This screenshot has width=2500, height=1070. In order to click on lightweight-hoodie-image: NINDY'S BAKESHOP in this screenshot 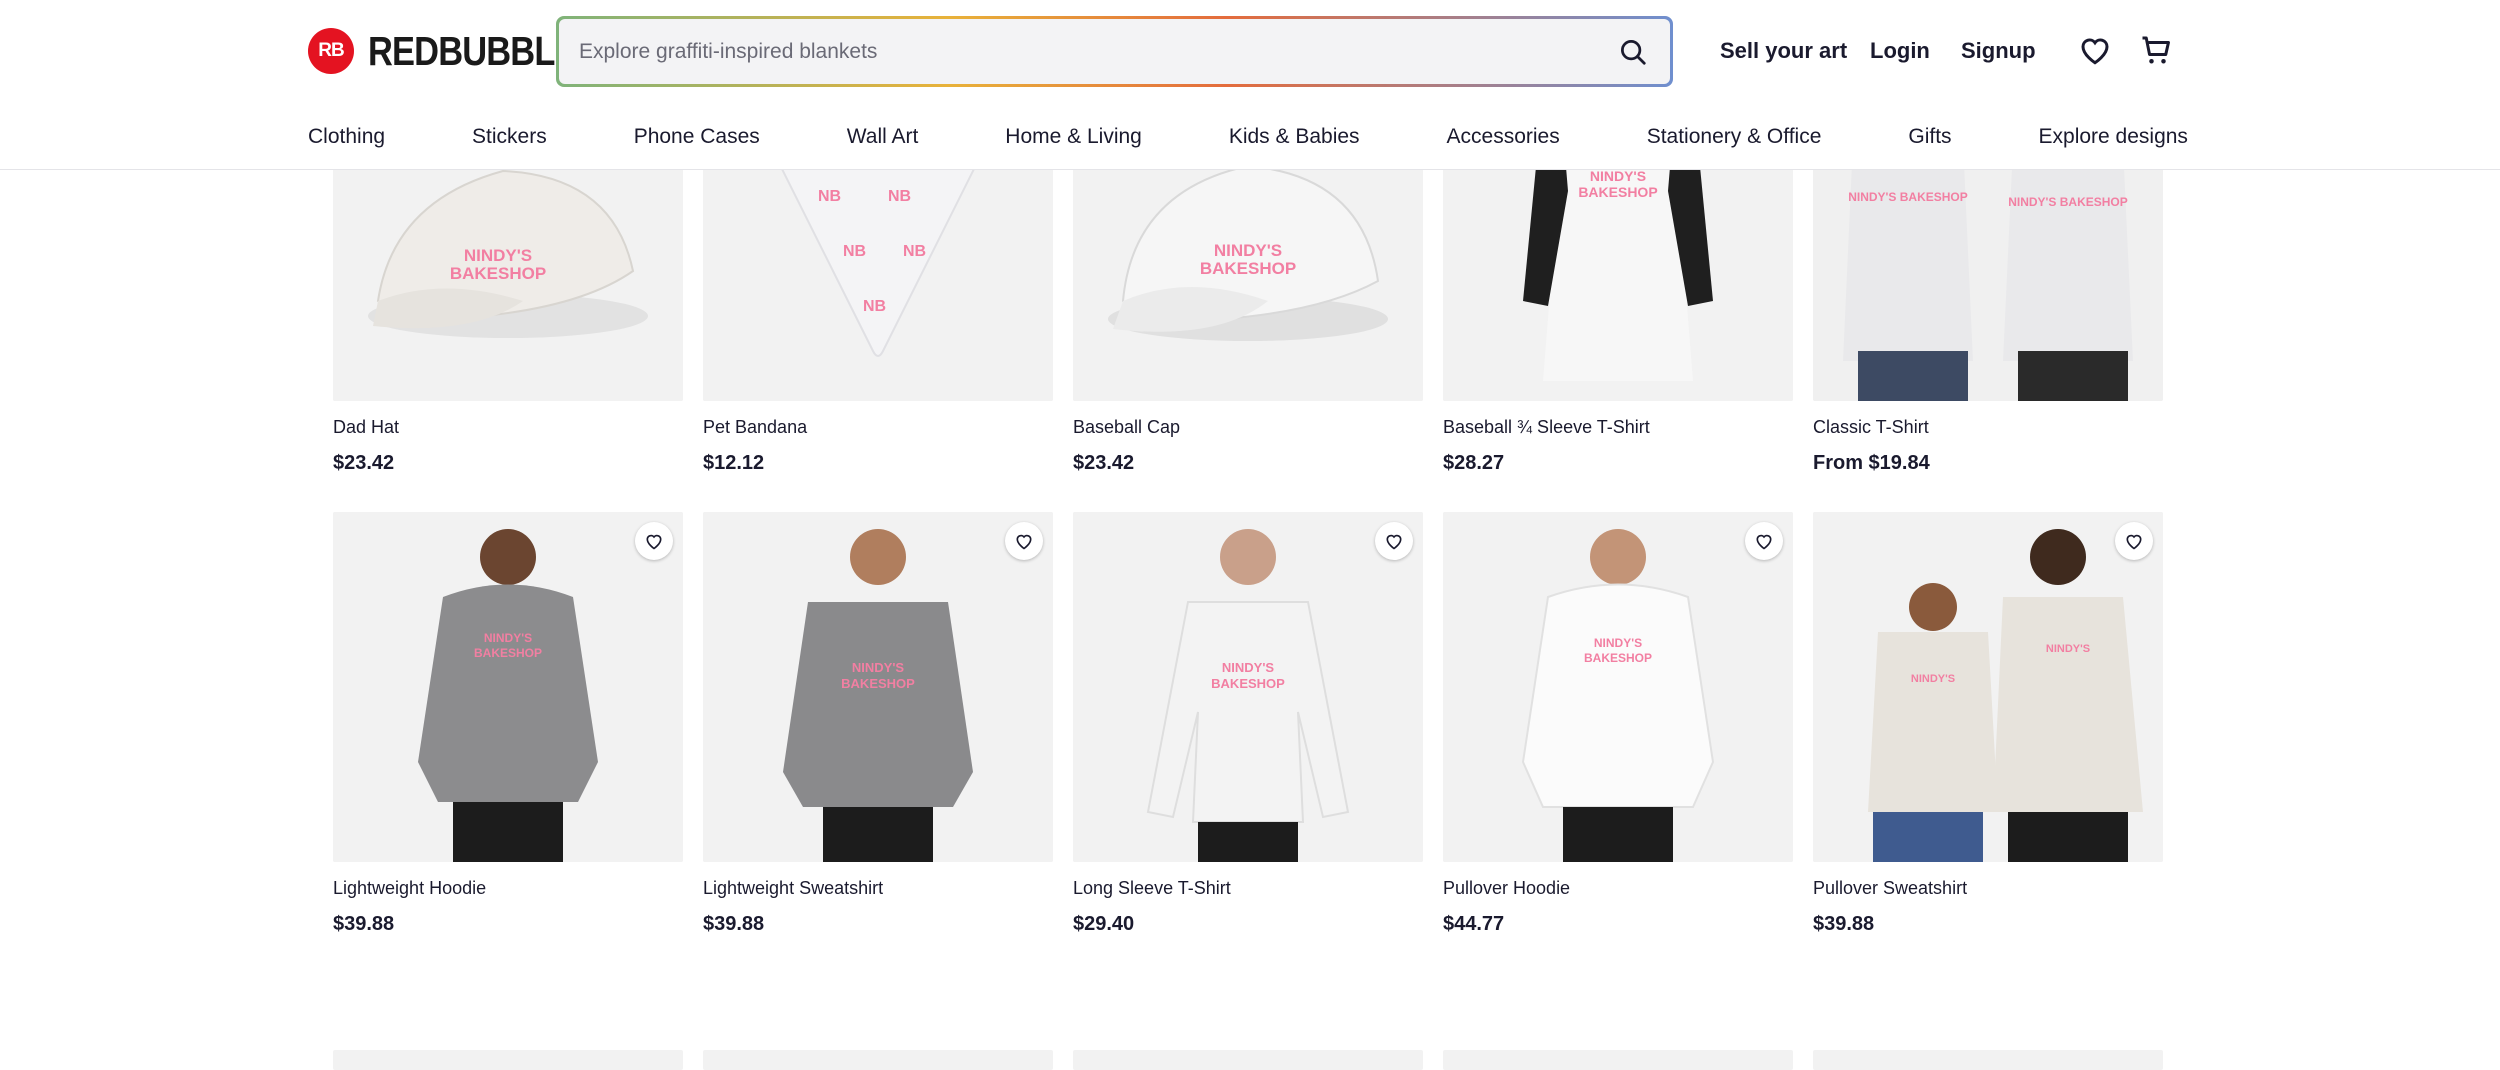, I will do `click(508, 687)`.